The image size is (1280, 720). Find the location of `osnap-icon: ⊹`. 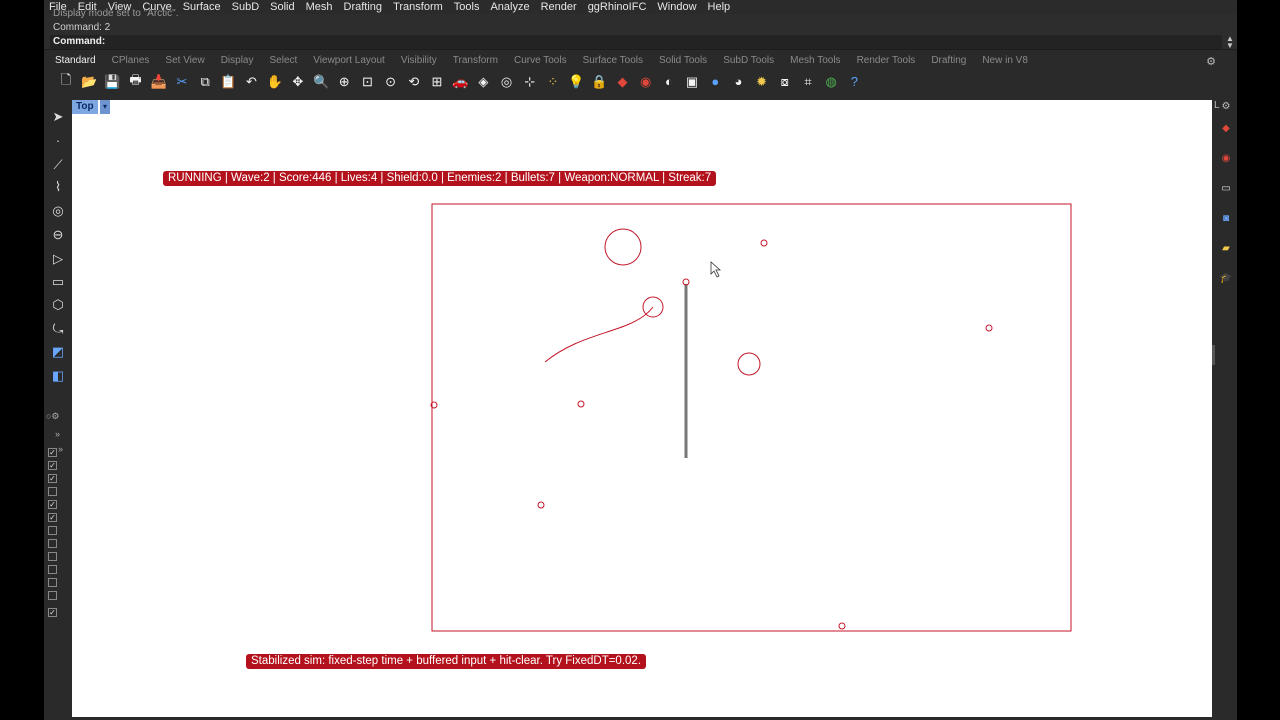

osnap-icon: ⊹ is located at coordinates (530, 82).